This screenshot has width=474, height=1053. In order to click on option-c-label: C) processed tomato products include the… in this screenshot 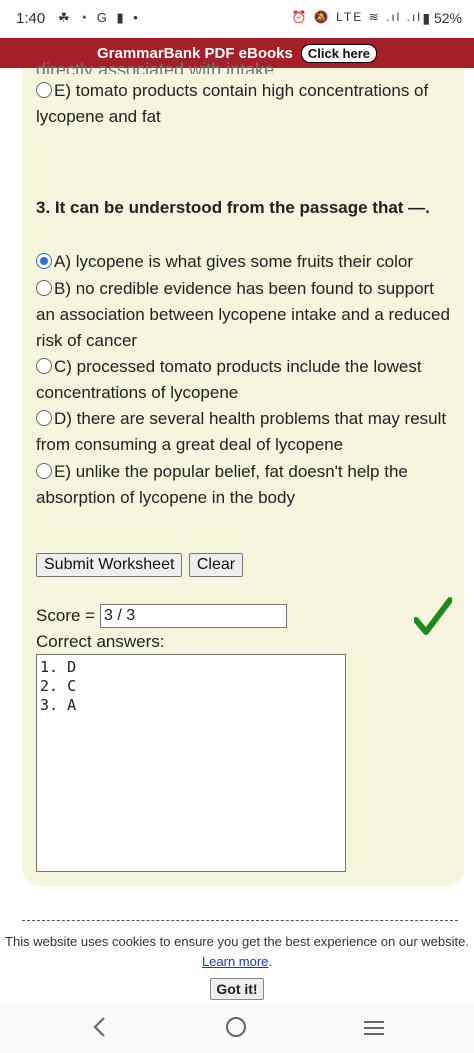, I will do `click(229, 379)`.